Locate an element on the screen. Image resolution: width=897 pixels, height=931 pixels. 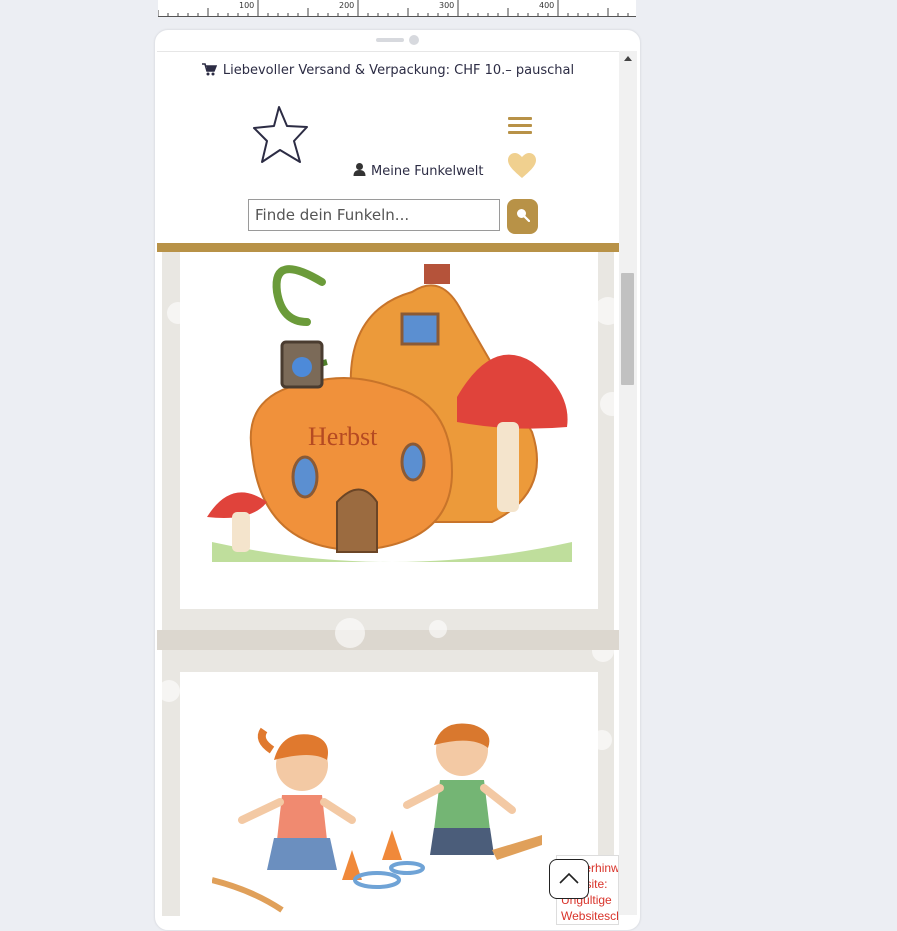
autumn-house-illustration: Herbst is located at coordinates (389, 413).